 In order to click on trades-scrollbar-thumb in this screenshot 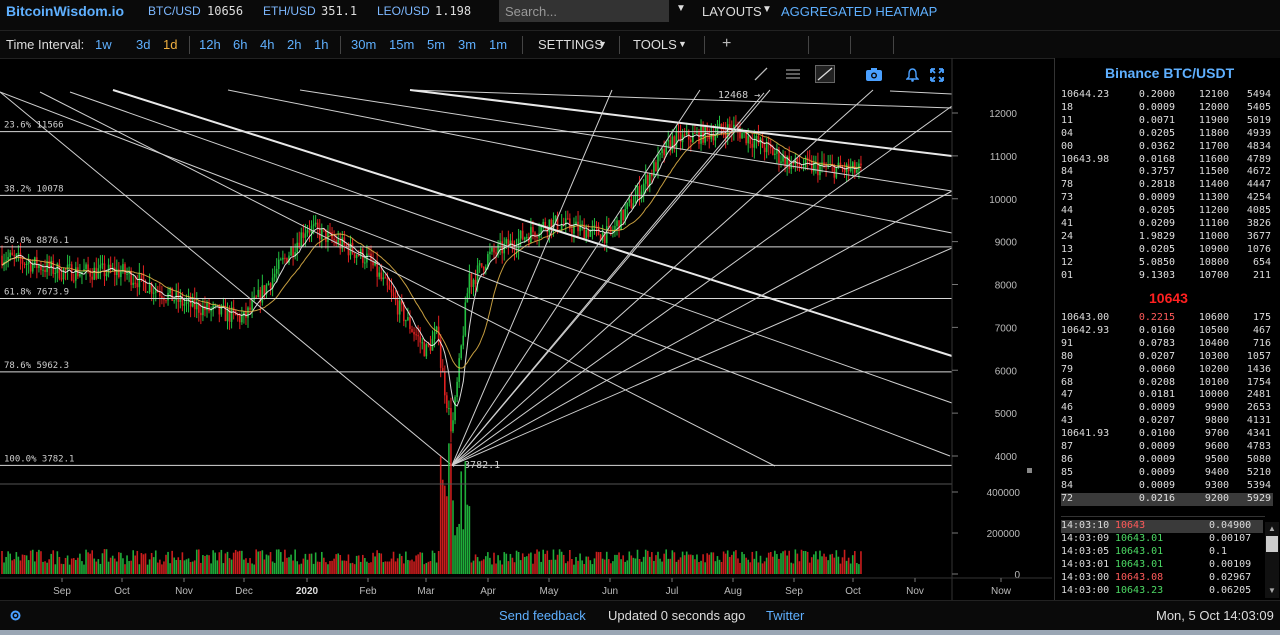, I will do `click(1272, 544)`.